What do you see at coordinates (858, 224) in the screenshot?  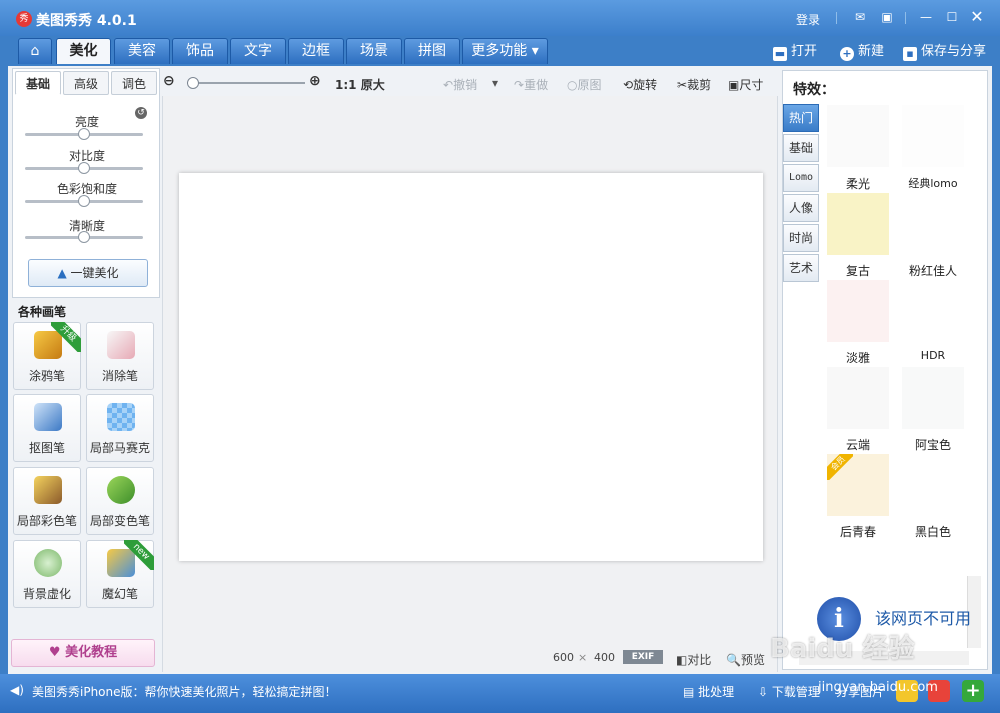 I see `effect-thumb-retro` at bounding box center [858, 224].